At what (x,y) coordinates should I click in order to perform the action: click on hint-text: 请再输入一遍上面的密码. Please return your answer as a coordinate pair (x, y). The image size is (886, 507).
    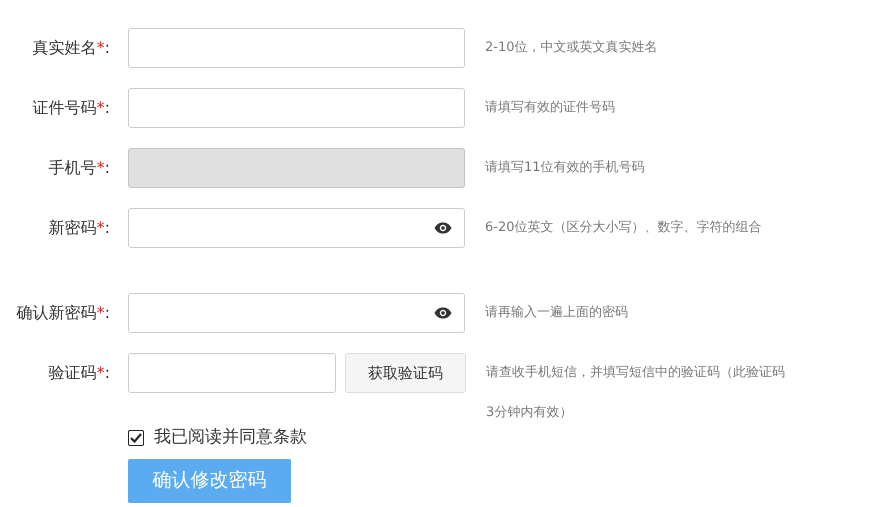
    Looking at the image, I should click on (557, 313).